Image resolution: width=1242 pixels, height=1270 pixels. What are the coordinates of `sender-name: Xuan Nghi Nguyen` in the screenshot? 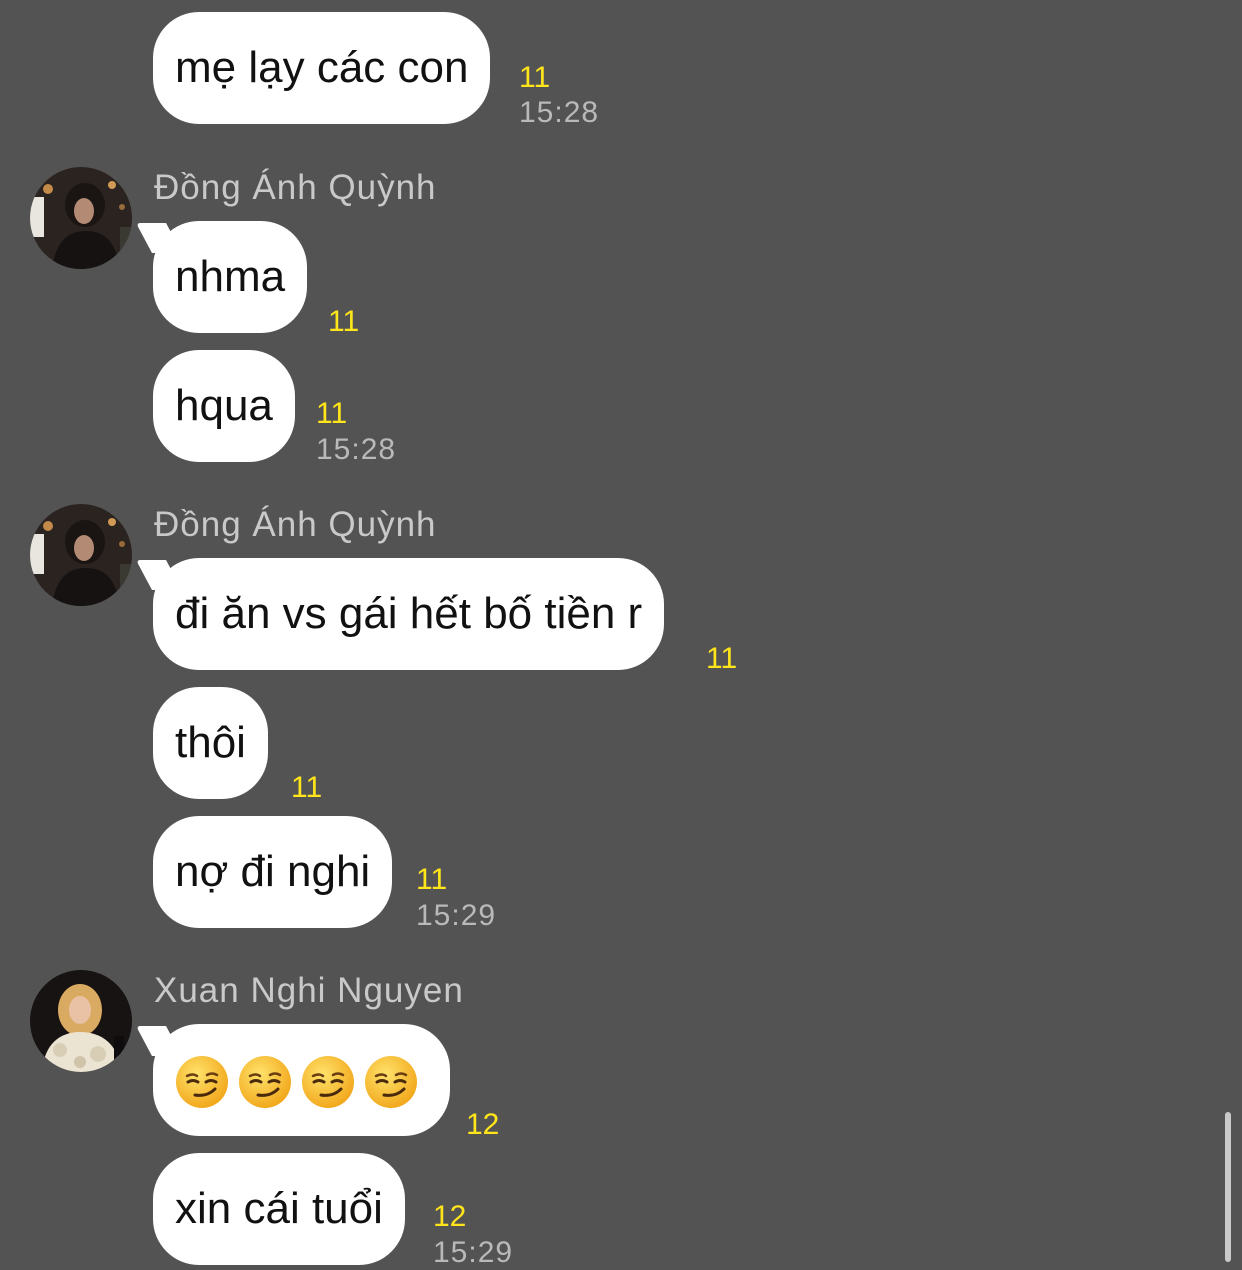 It's located at (309, 990).